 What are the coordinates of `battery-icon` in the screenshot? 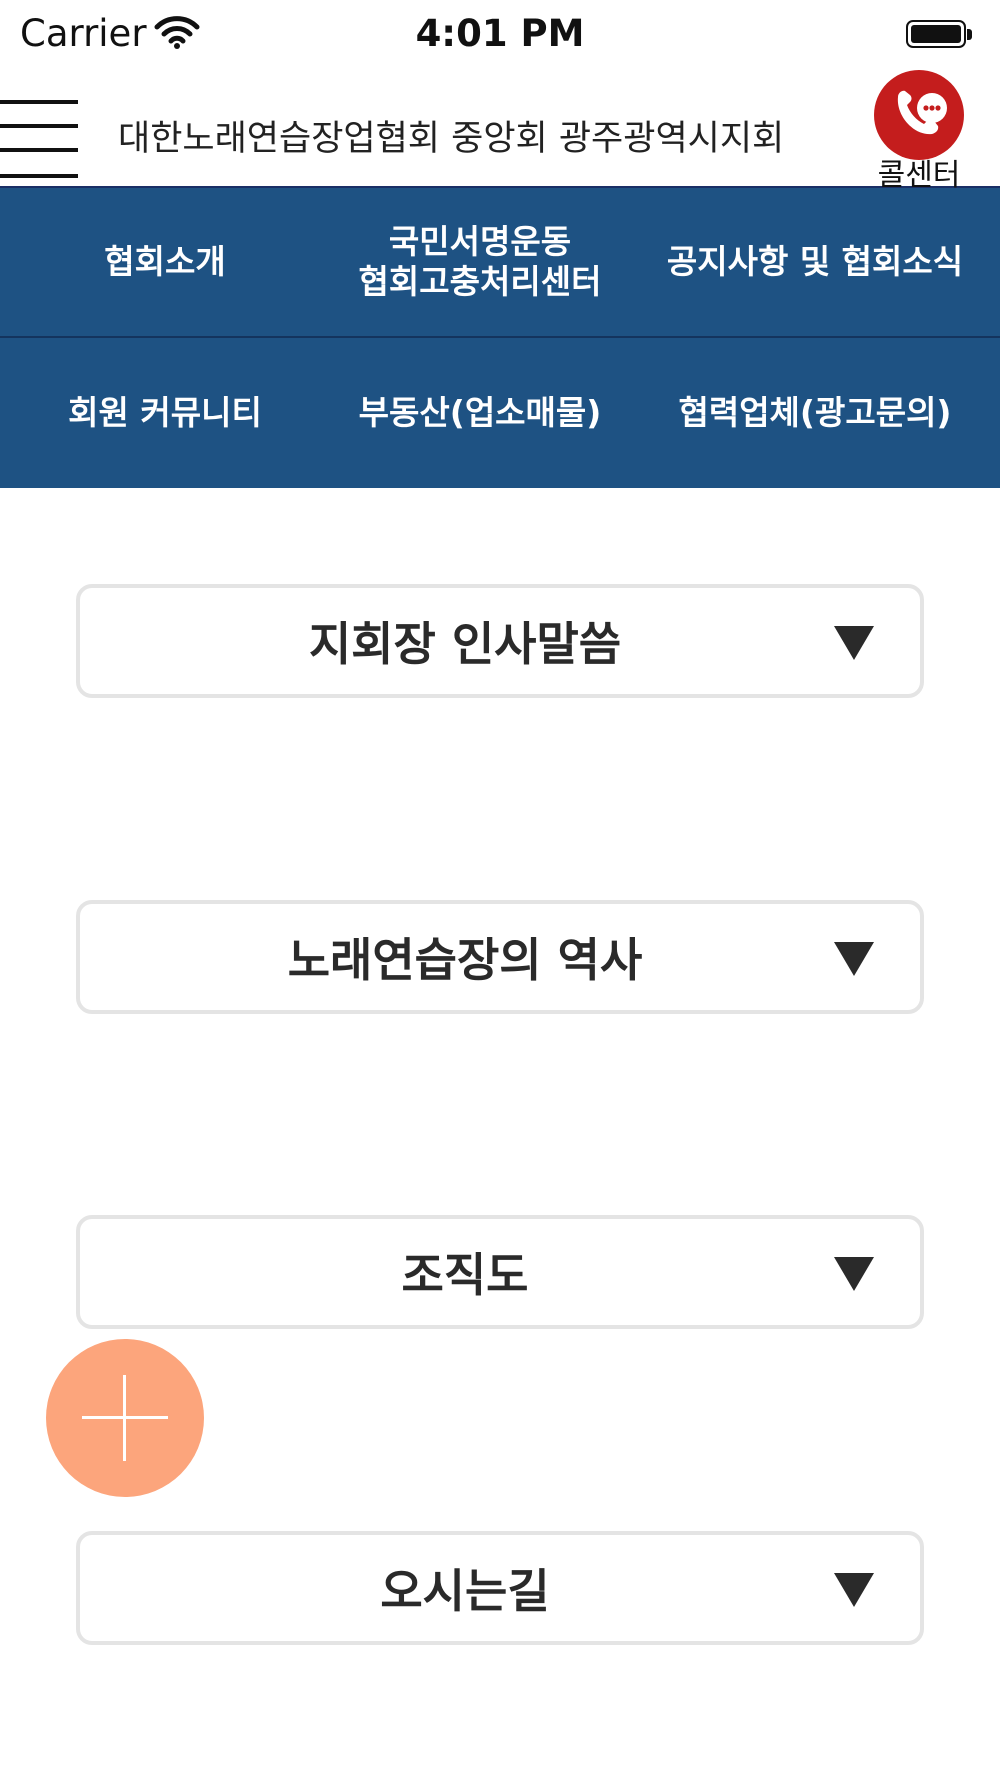 It's located at (940, 35).